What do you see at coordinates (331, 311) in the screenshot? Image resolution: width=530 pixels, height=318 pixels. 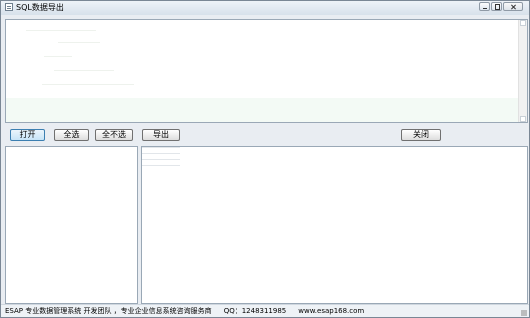 I see `website-text: www.esap168.com` at bounding box center [331, 311].